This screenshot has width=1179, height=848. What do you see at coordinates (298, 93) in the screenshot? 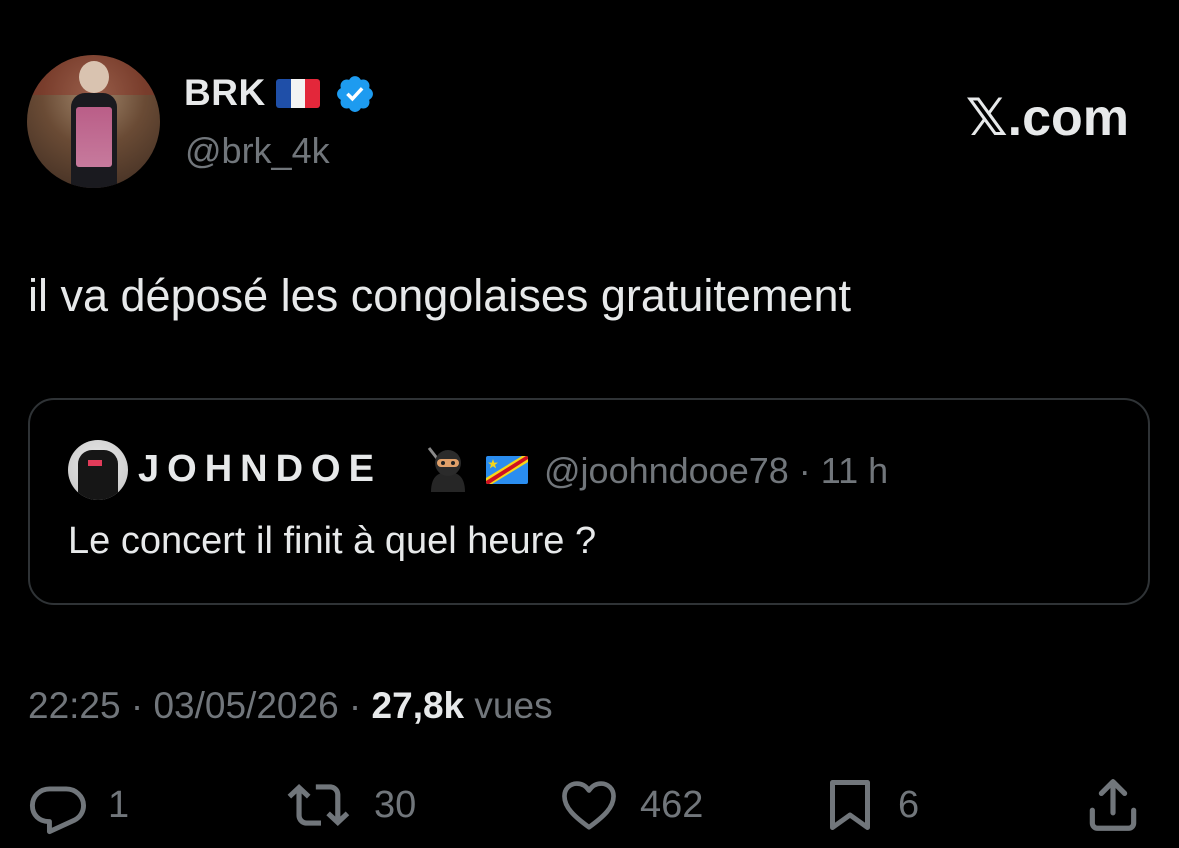
I see `france-flag-icon` at bounding box center [298, 93].